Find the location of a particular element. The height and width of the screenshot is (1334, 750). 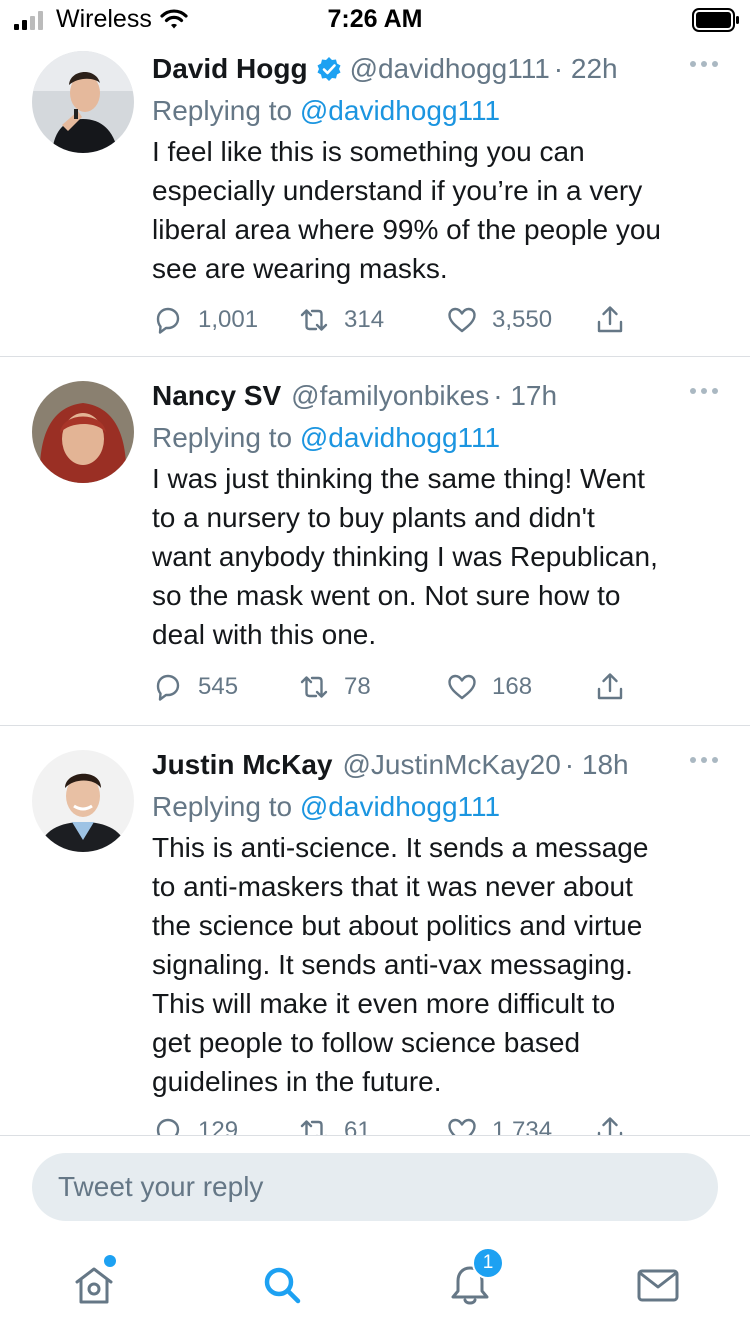

tab-notifications: 1 is located at coordinates (475, 1278).